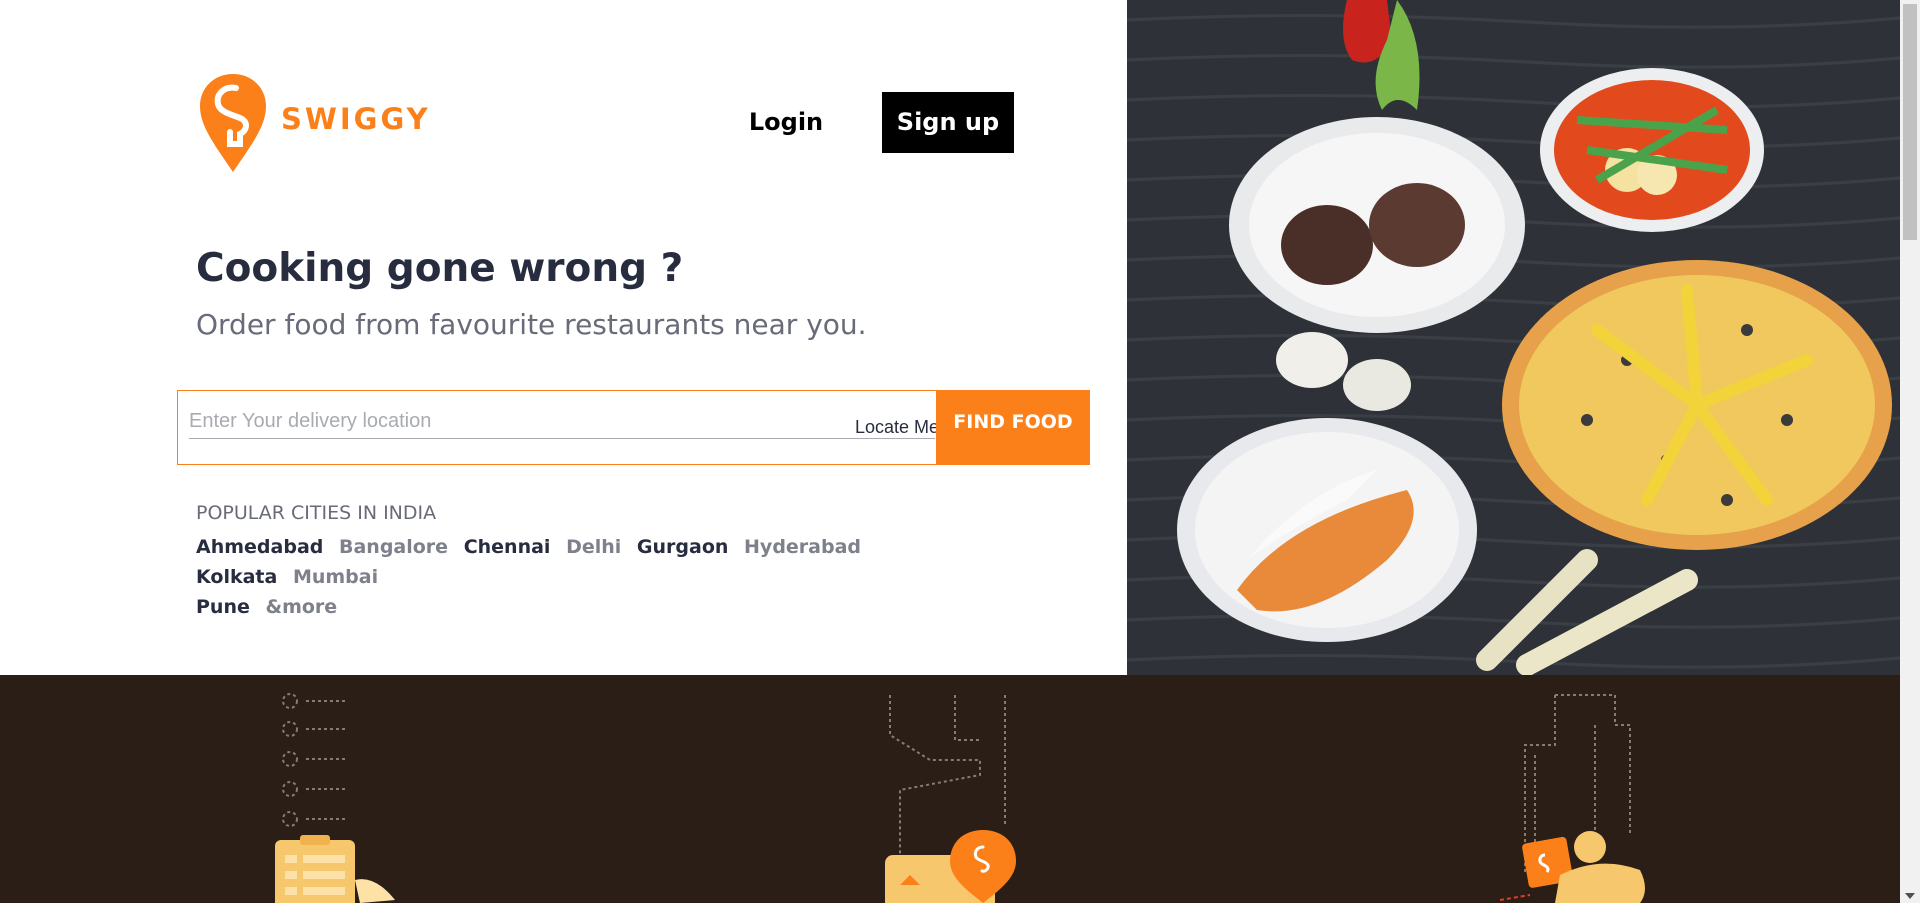 Image resolution: width=1920 pixels, height=903 pixels. Describe the element at coordinates (633, 427) in the screenshot. I see `delivery-search-bar: Locate Me FIND FOOD` at that location.